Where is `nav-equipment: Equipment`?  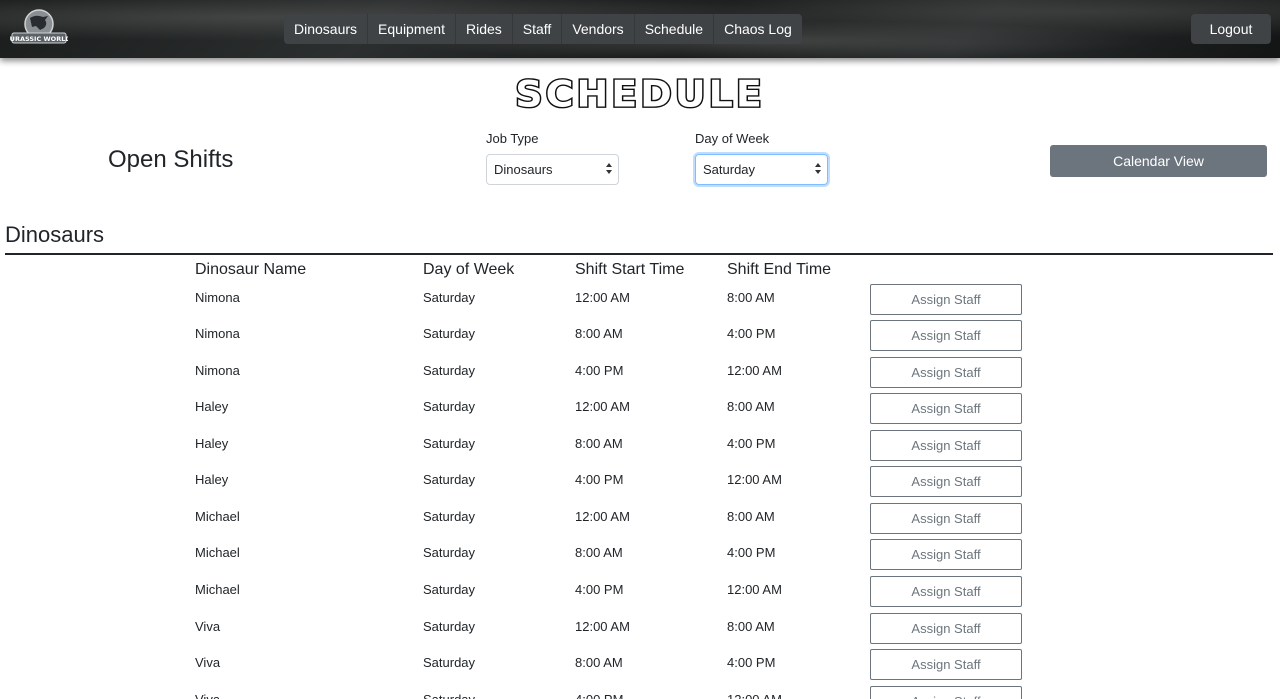 nav-equipment: Equipment is located at coordinates (412, 29).